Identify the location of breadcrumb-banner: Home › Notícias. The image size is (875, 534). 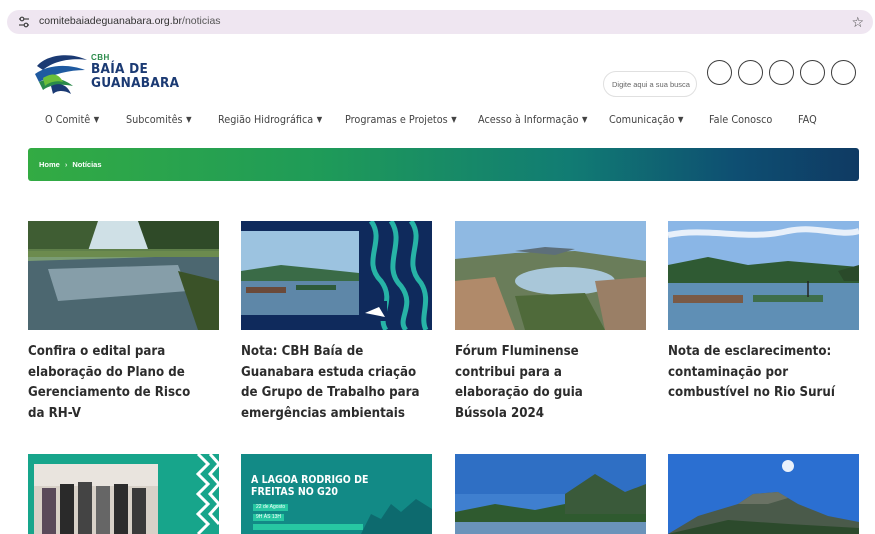
(443, 164).